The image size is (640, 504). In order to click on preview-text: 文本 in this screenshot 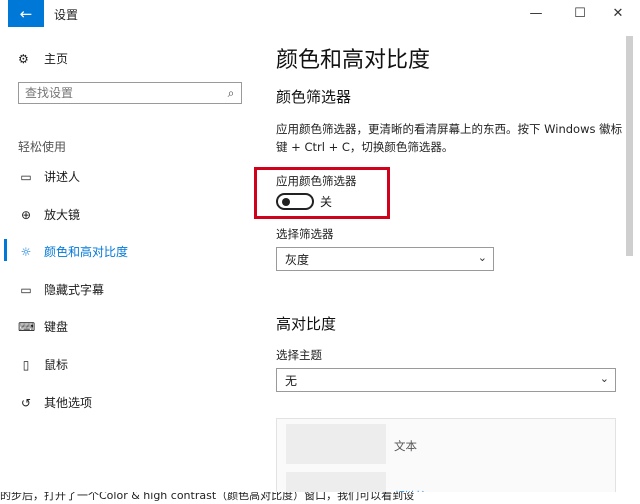, I will do `click(405, 446)`.